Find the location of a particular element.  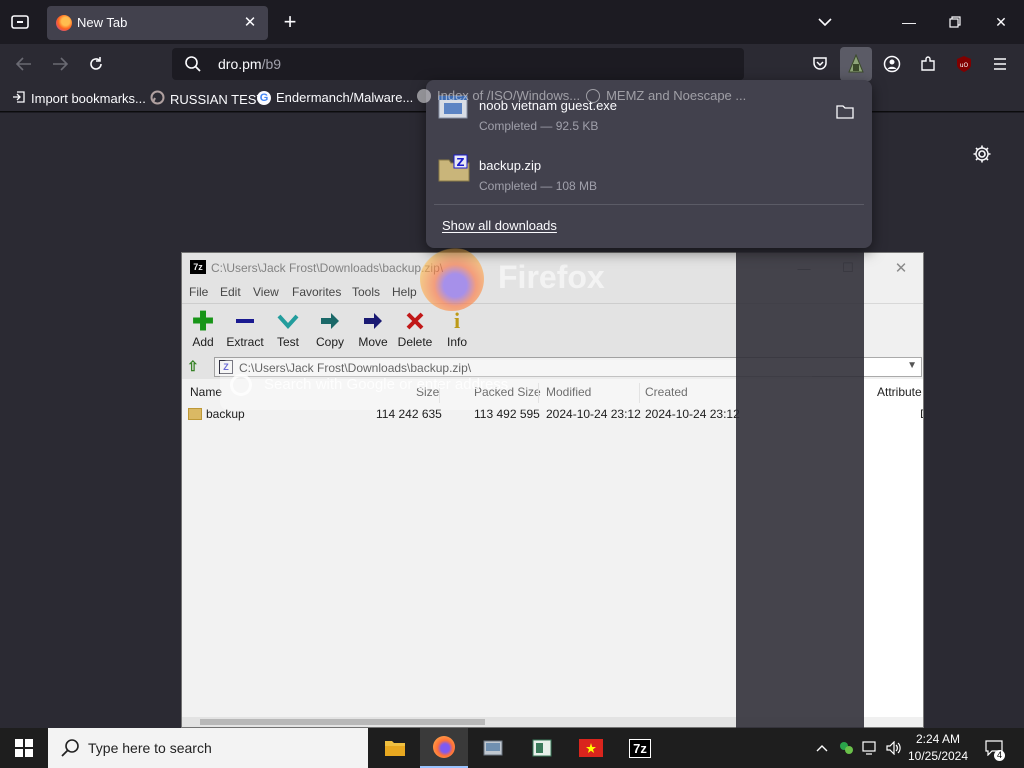

download-item: Z backup.zip Completed — 108 MB is located at coordinates (649, 172).